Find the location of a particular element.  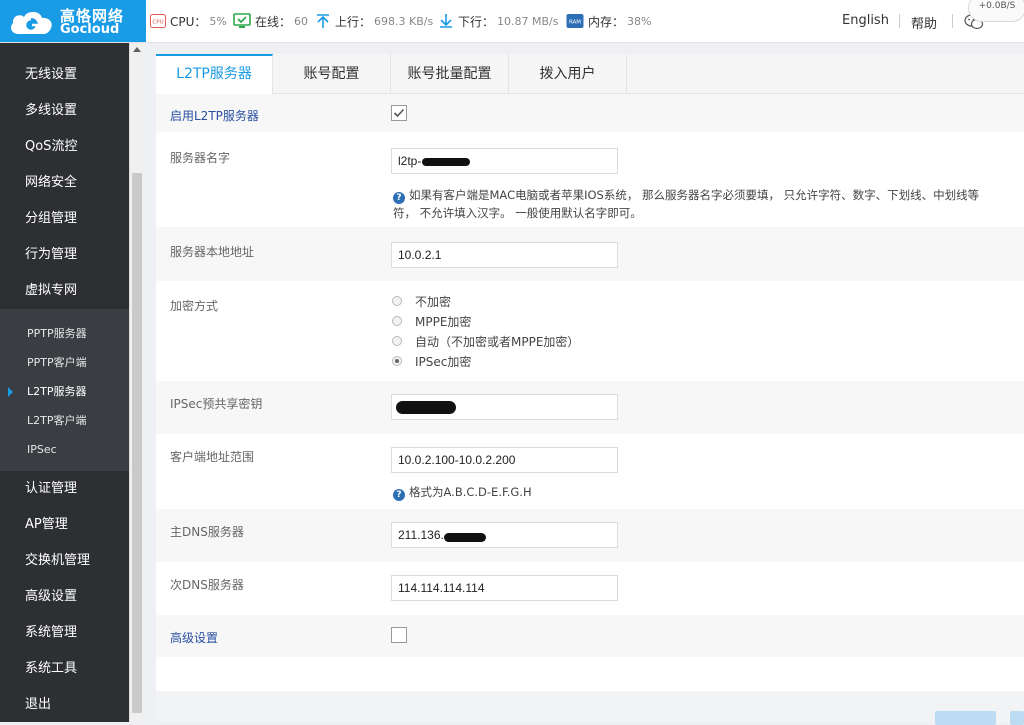

advanced-label: 高级设置 is located at coordinates (194, 638).